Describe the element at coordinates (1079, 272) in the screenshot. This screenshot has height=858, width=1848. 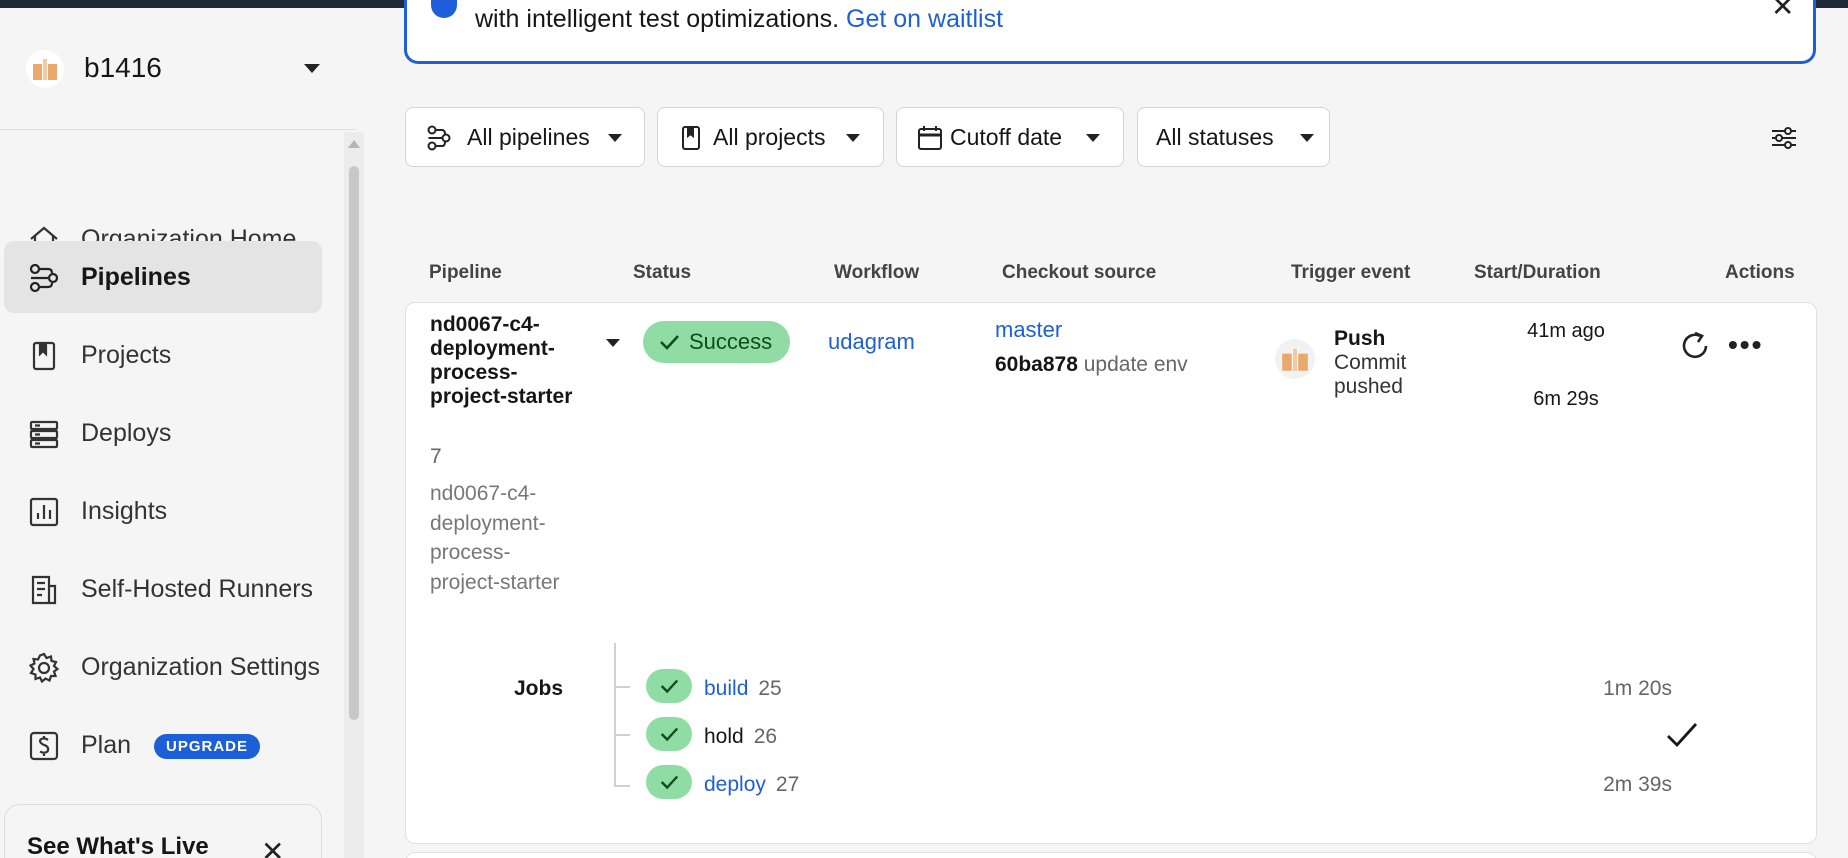
I see `column-header-checkout-source: Checkout source` at that location.